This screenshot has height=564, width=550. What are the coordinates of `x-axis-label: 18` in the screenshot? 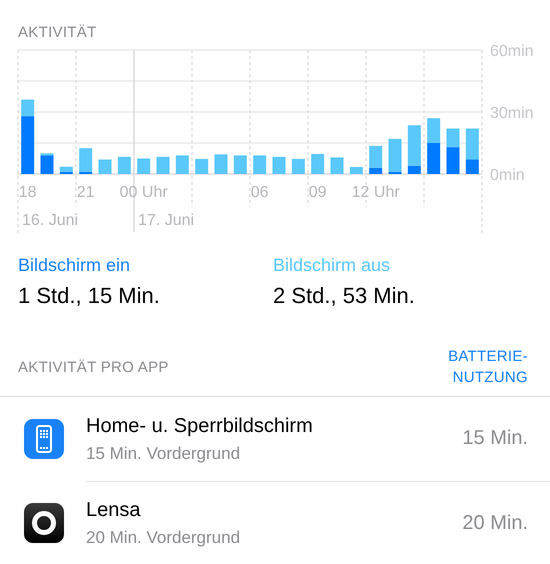 It's located at (27, 192).